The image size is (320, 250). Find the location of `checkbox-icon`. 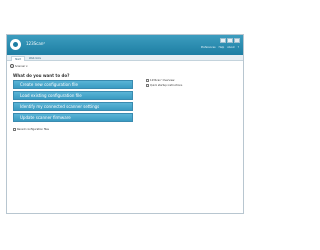

checkbox-icon is located at coordinates (14, 129).